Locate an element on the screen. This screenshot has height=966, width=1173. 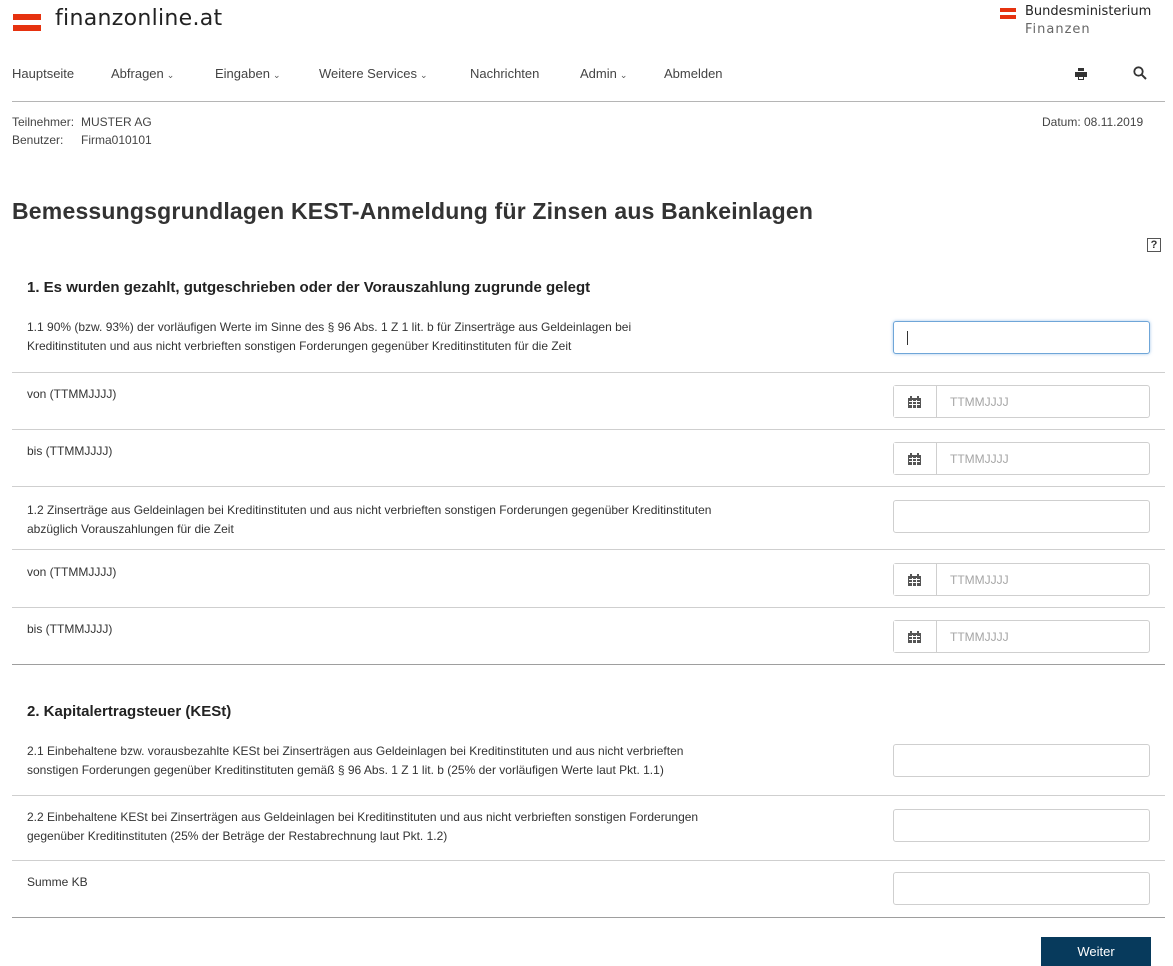
row-2-2-input is located at coordinates (1021, 825).